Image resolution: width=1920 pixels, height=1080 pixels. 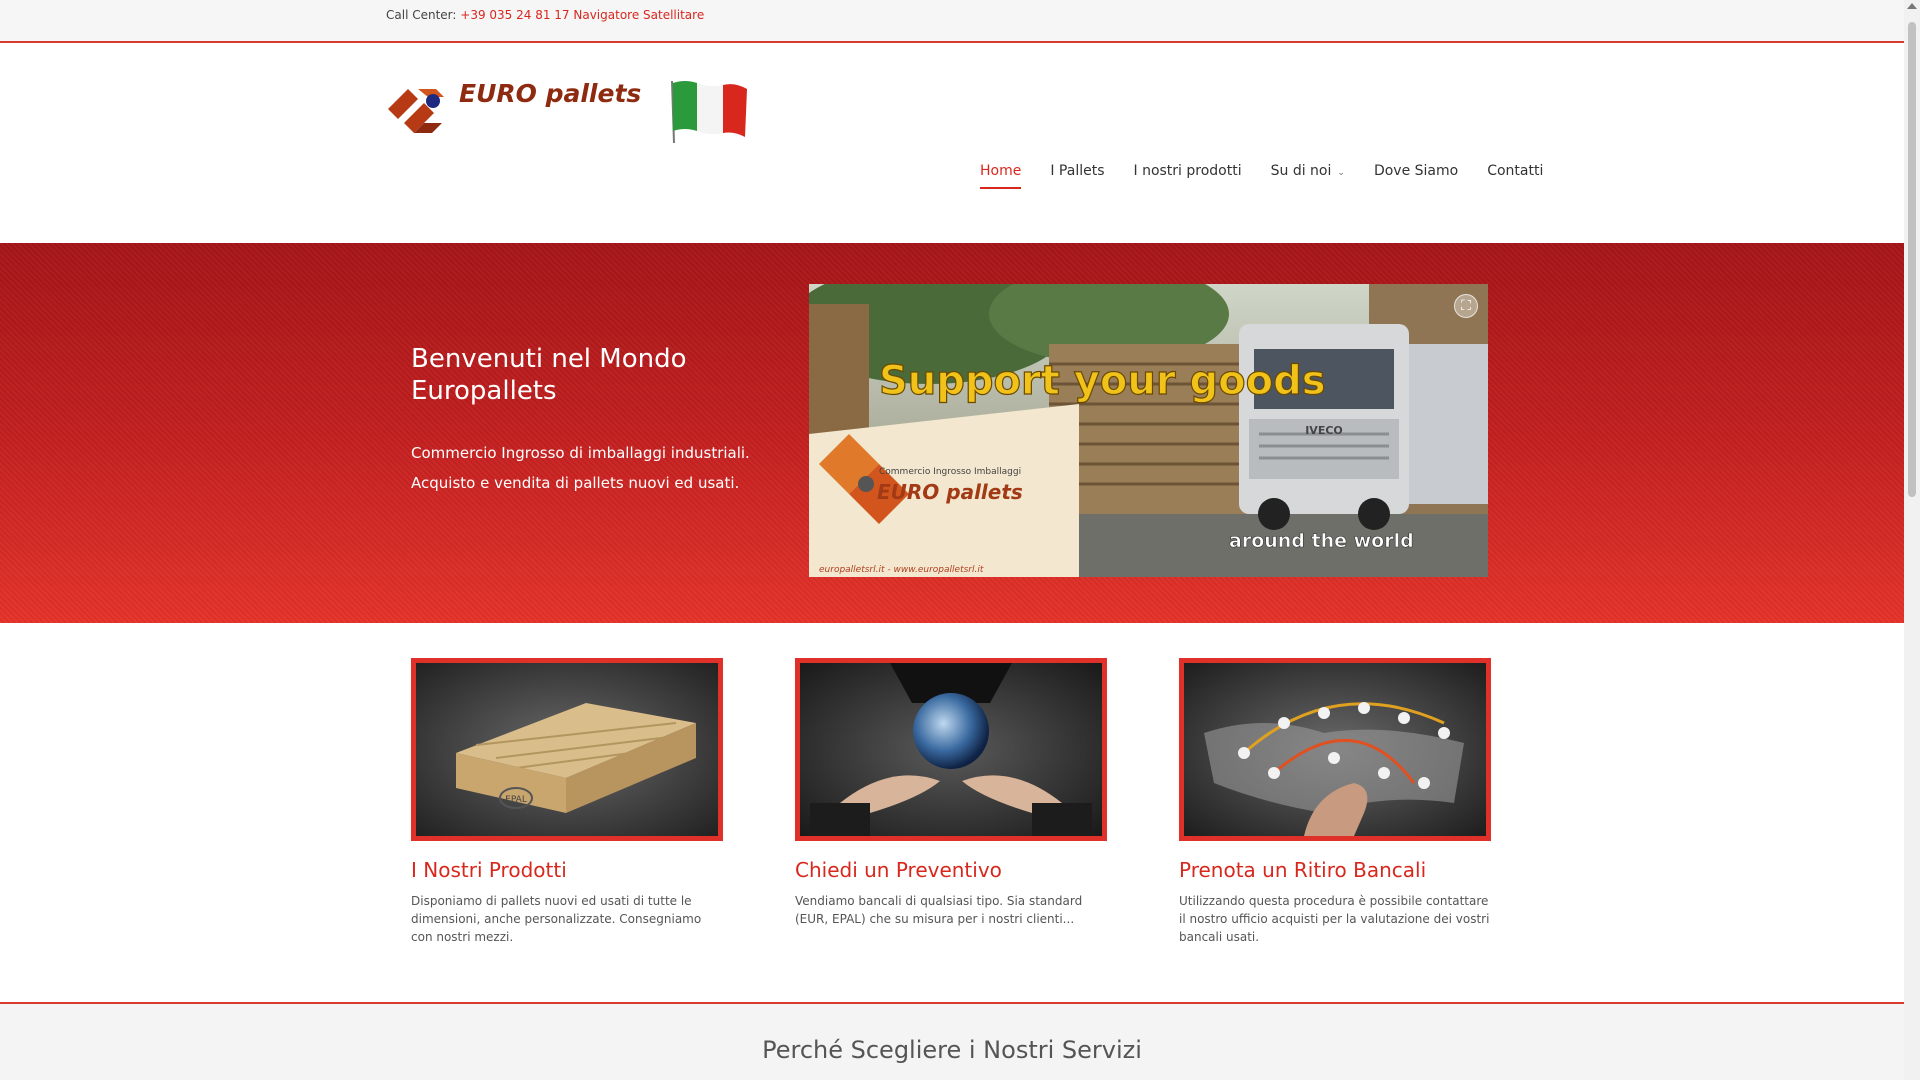 What do you see at coordinates (1912, 6) in the screenshot?
I see `scroll-up-arrow-icon` at bounding box center [1912, 6].